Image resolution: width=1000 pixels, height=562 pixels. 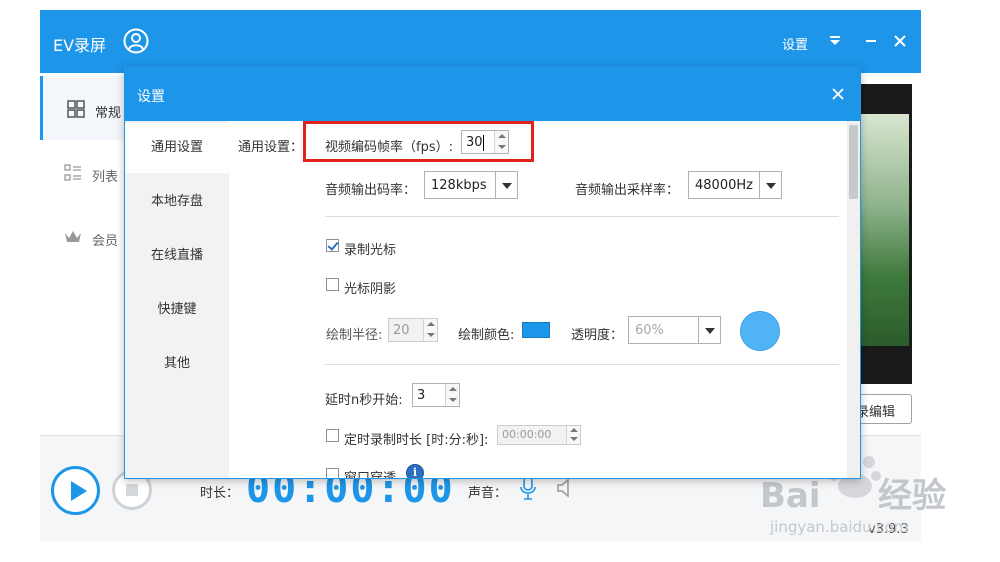 What do you see at coordinates (871, 41) in the screenshot?
I see `minimize-icon` at bounding box center [871, 41].